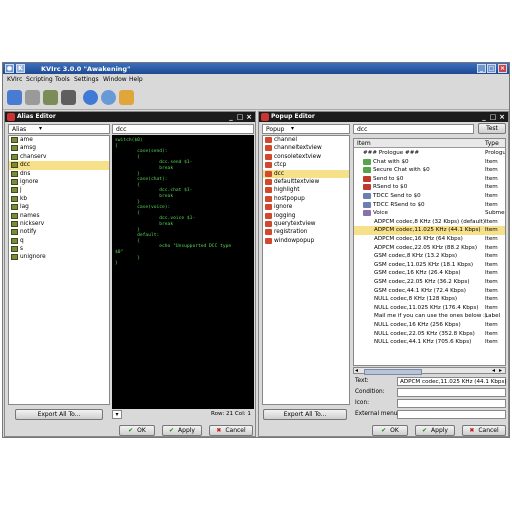 The image size is (512, 512). What do you see at coordinates (429, 273) in the screenshot?
I see `tree-row: GSM codec,16 KHz (26.4 Kbps) Item` at bounding box center [429, 273].